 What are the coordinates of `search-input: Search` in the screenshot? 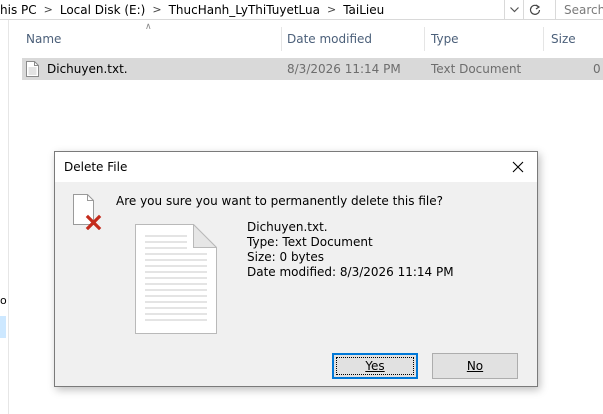 It's located at (579, 9).